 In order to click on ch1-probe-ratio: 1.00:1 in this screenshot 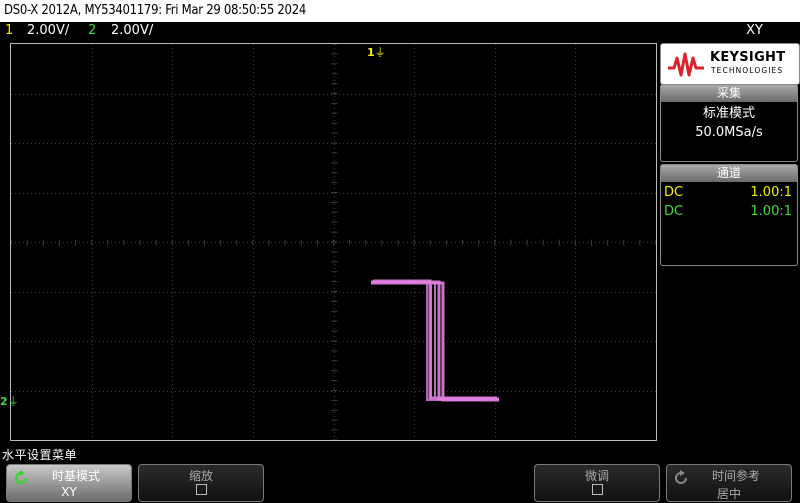, I will do `click(771, 192)`.